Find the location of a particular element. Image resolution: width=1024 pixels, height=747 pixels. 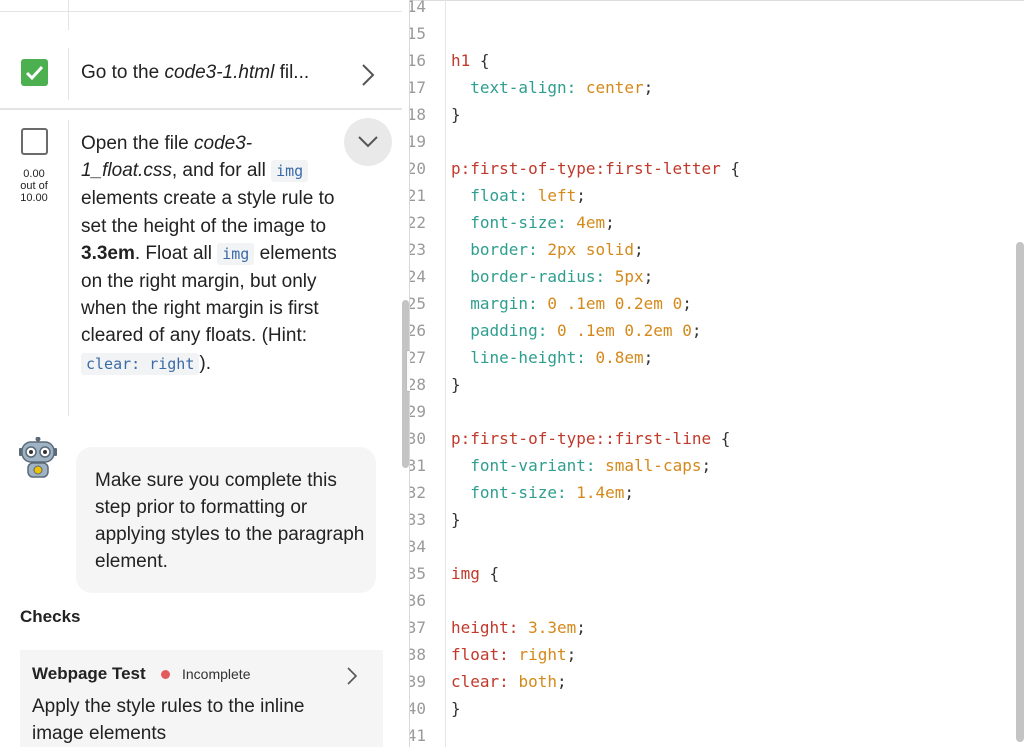

line-number: 37 is located at coordinates (418, 627).